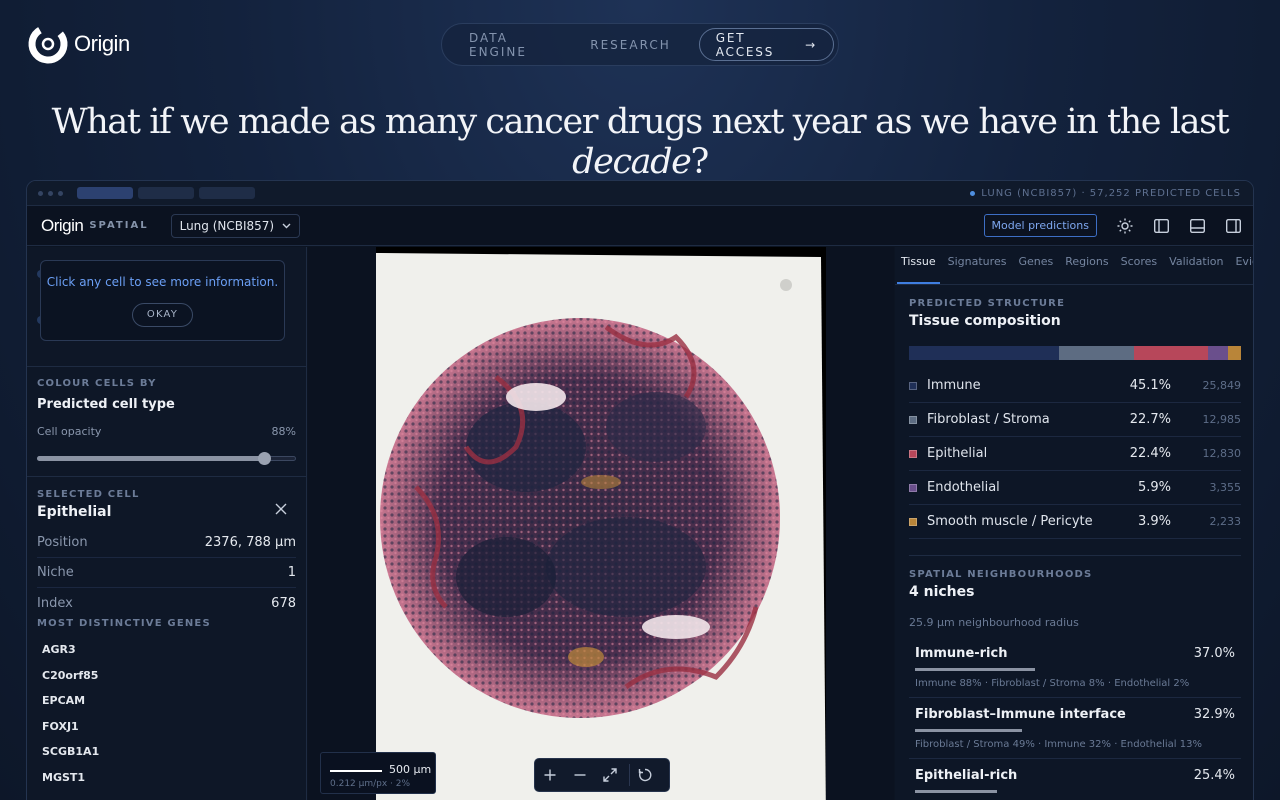 The width and height of the screenshot is (1280, 800). What do you see at coordinates (166, 752) in the screenshot?
I see `gene-item: SCGB1A1` at bounding box center [166, 752].